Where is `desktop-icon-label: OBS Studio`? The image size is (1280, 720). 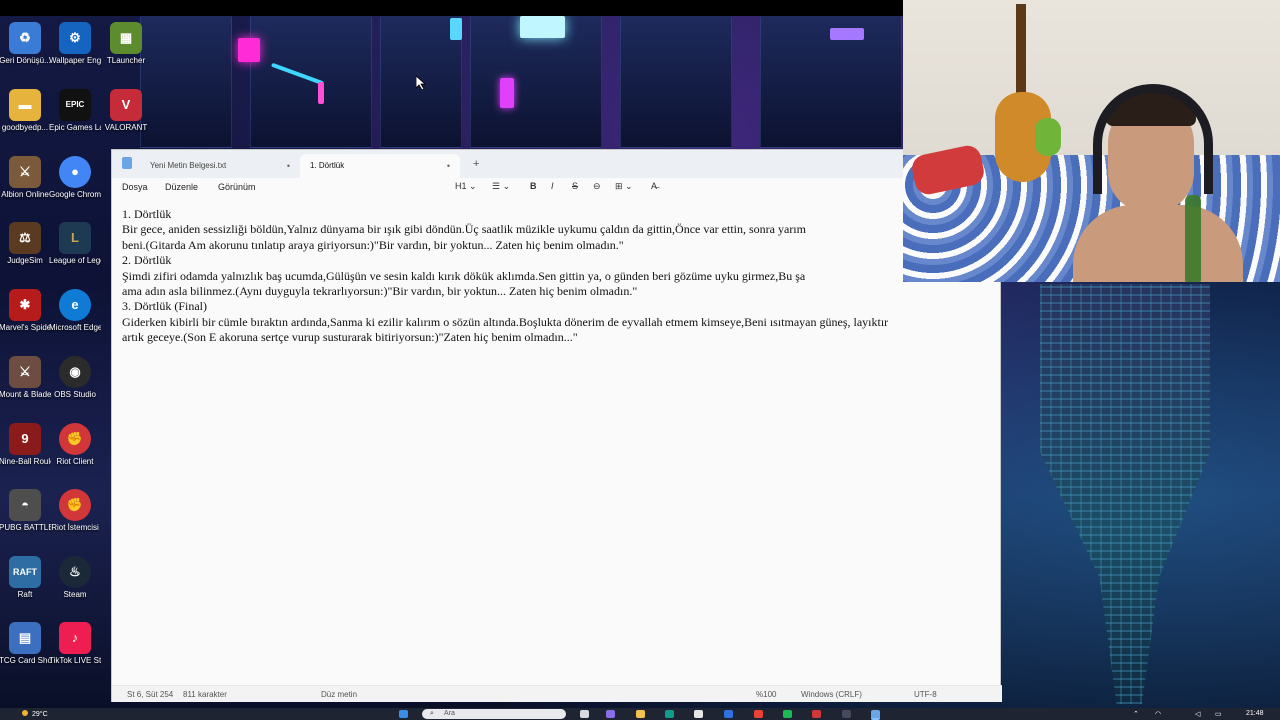 desktop-icon-label: OBS Studio is located at coordinates (75, 394).